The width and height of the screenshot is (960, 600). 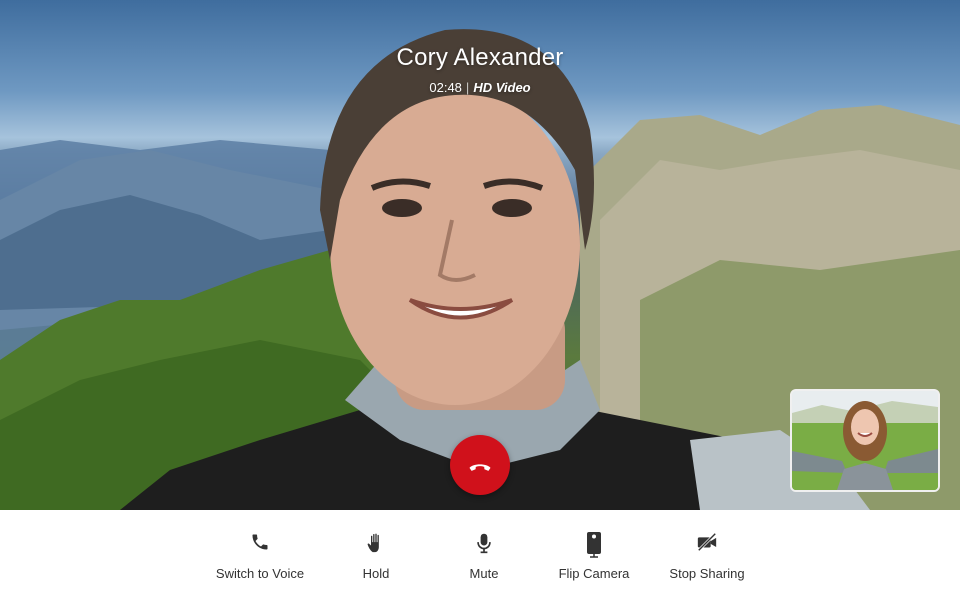 What do you see at coordinates (480, 467) in the screenshot?
I see `hang-up-icon` at bounding box center [480, 467].